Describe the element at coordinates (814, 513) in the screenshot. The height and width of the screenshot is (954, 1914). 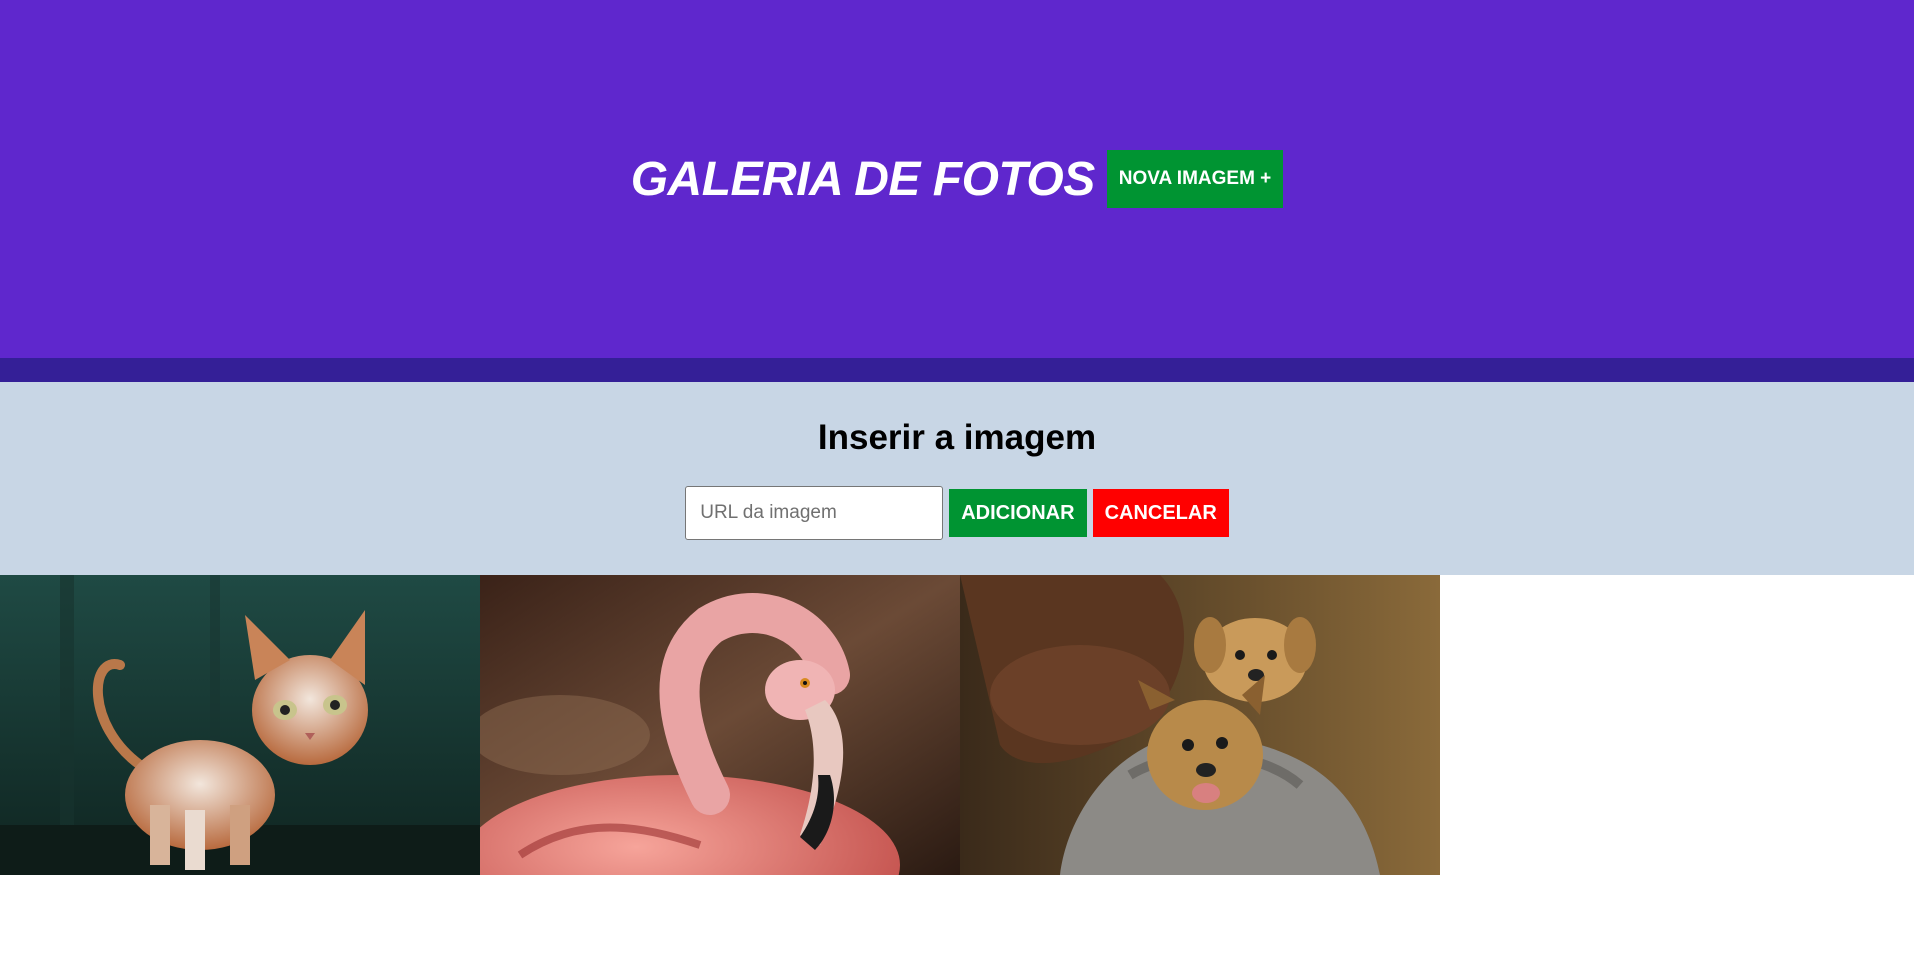
I see `image-url-input` at that location.